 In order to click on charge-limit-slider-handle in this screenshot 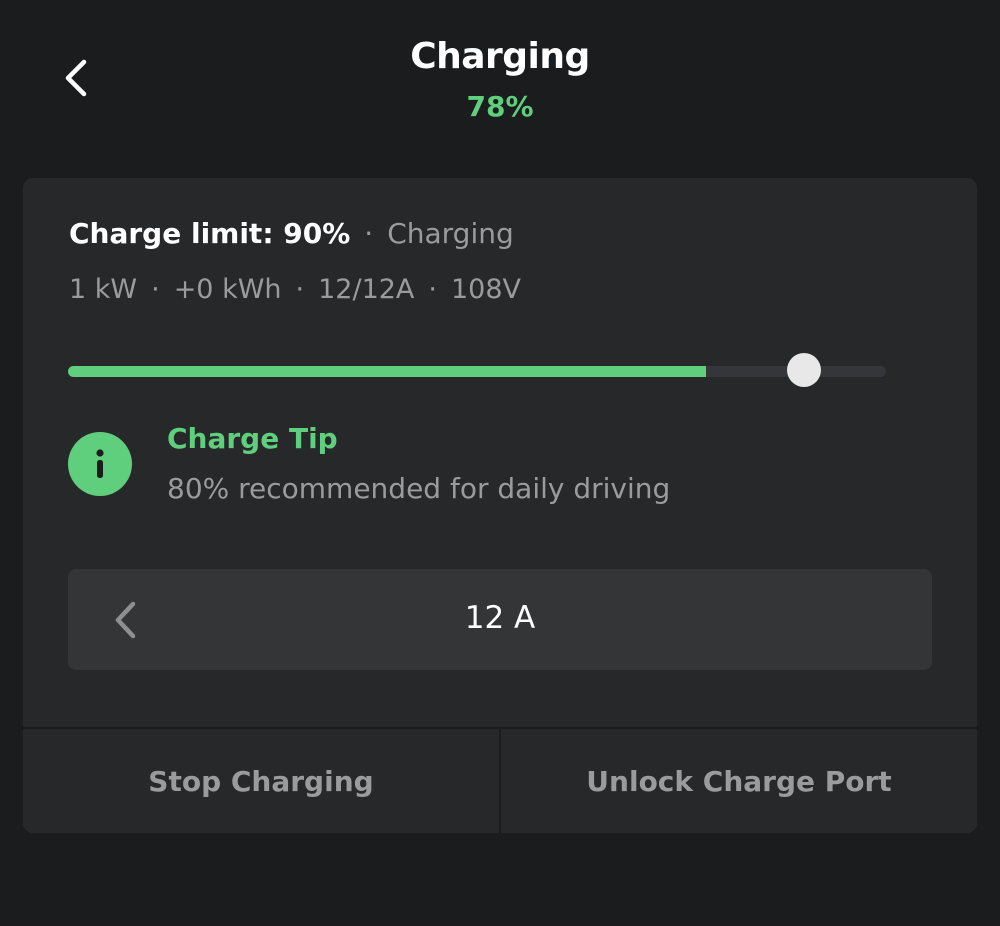, I will do `click(804, 370)`.